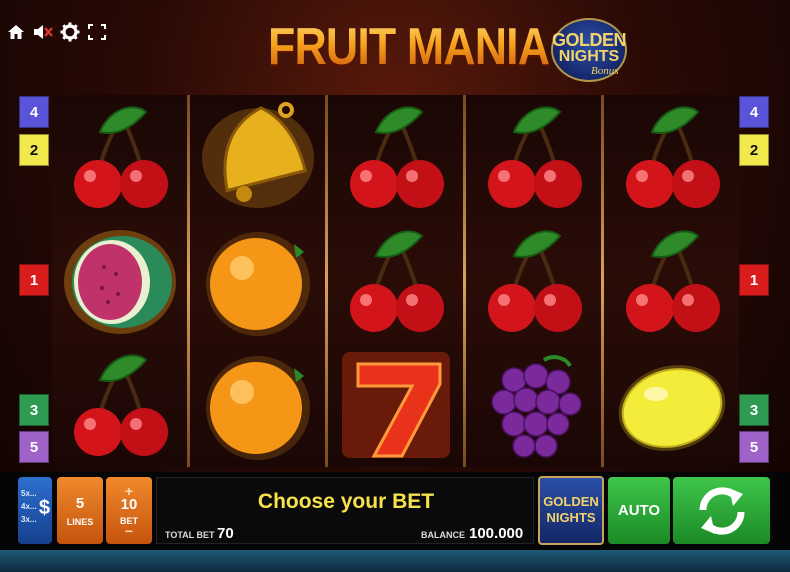 This screenshot has height=572, width=790. Describe the element at coordinates (43, 32) in the screenshot. I see `sound-muted-icon` at that location.